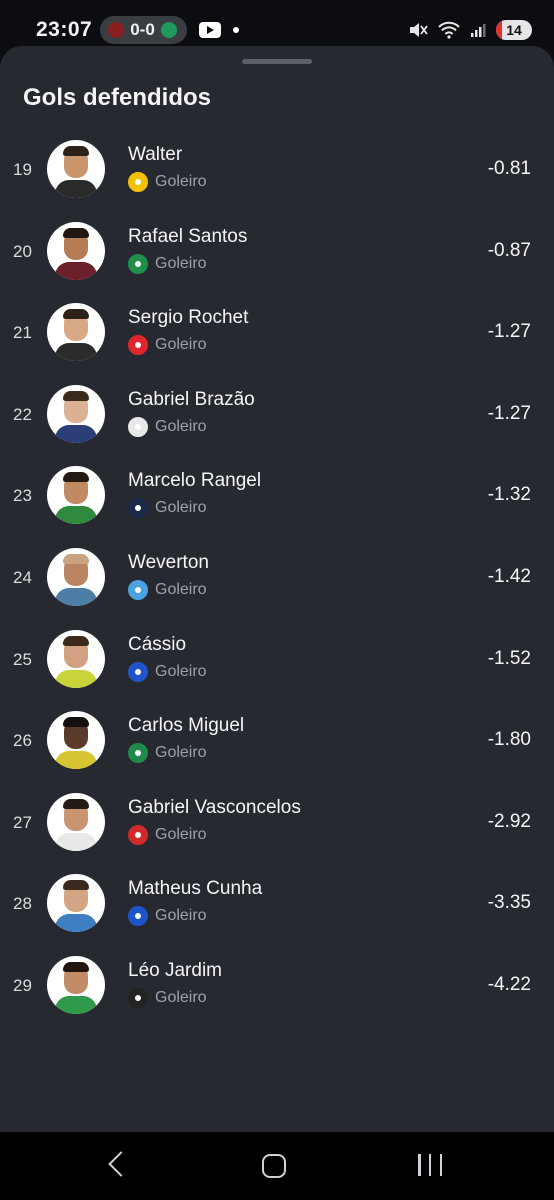 This screenshot has height=1200, width=554. What do you see at coordinates (277, 832) in the screenshot?
I see `player-row: 27 Gabriel Vasconcelos Goleiro -2.92` at bounding box center [277, 832].